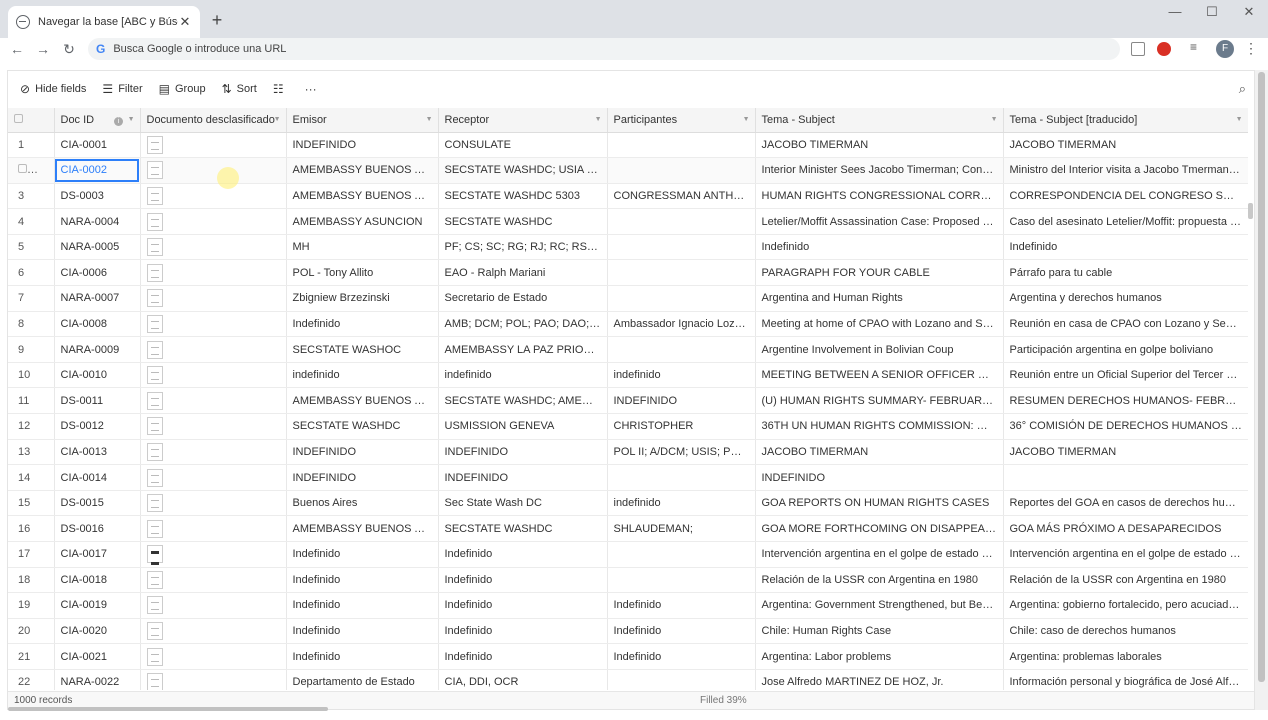  I want to click on media-list-icon: ≡, so click(1197, 47).